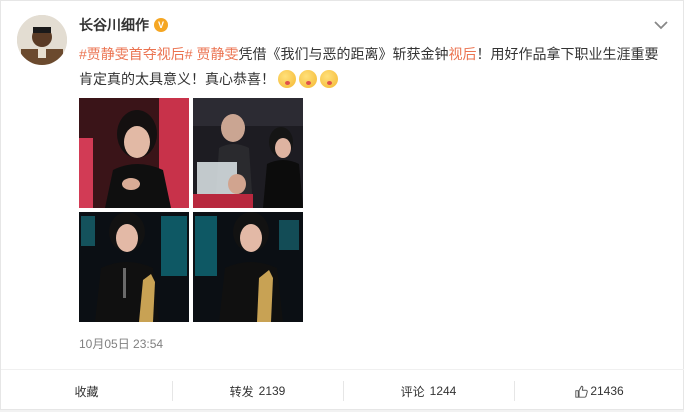 The height and width of the screenshot is (412, 684). I want to click on repost-count: 2139, so click(272, 391).